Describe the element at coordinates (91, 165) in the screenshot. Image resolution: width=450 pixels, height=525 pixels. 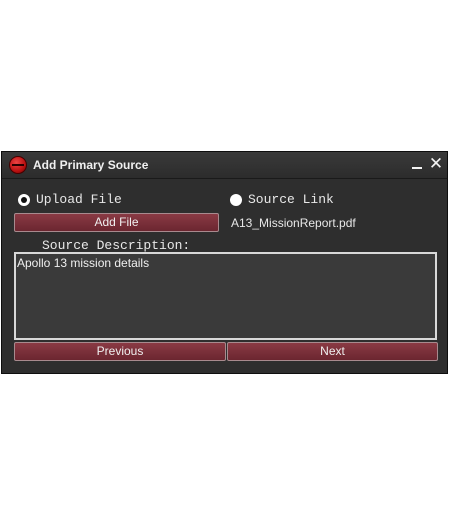
I see `dialog-title: Add Primary Source` at that location.